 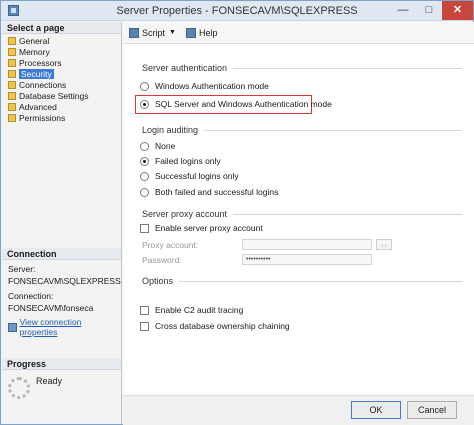 I want to click on script-icon, so click(x=134, y=32).